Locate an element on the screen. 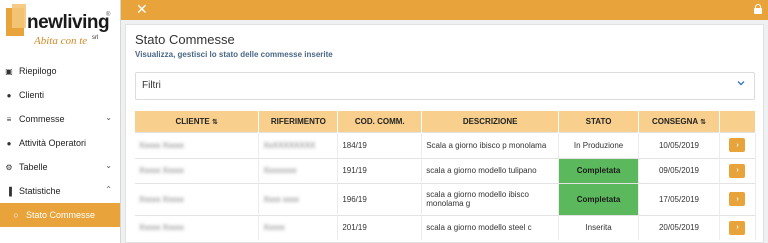 This screenshot has height=243, width=768. logo-srl: srl is located at coordinates (95, 38).